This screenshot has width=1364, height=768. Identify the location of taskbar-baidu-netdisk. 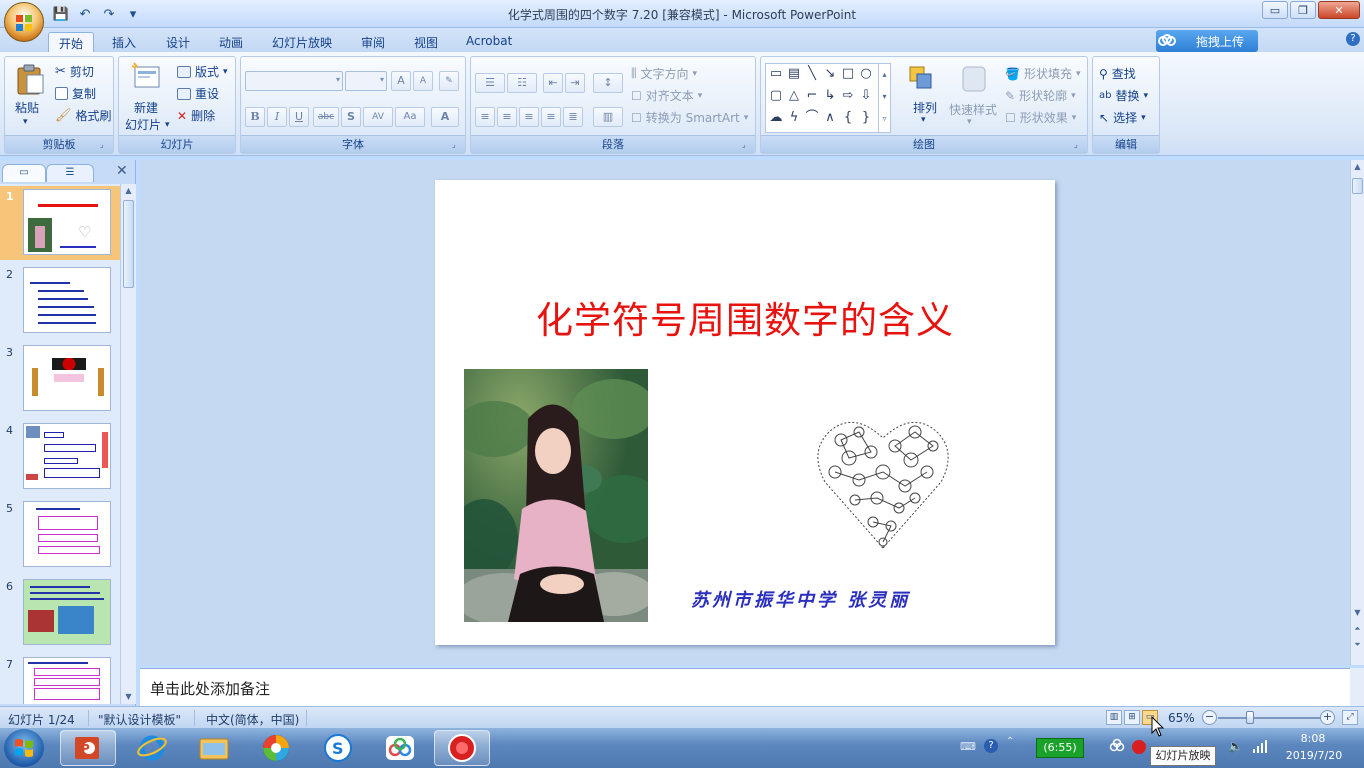
(400, 748).